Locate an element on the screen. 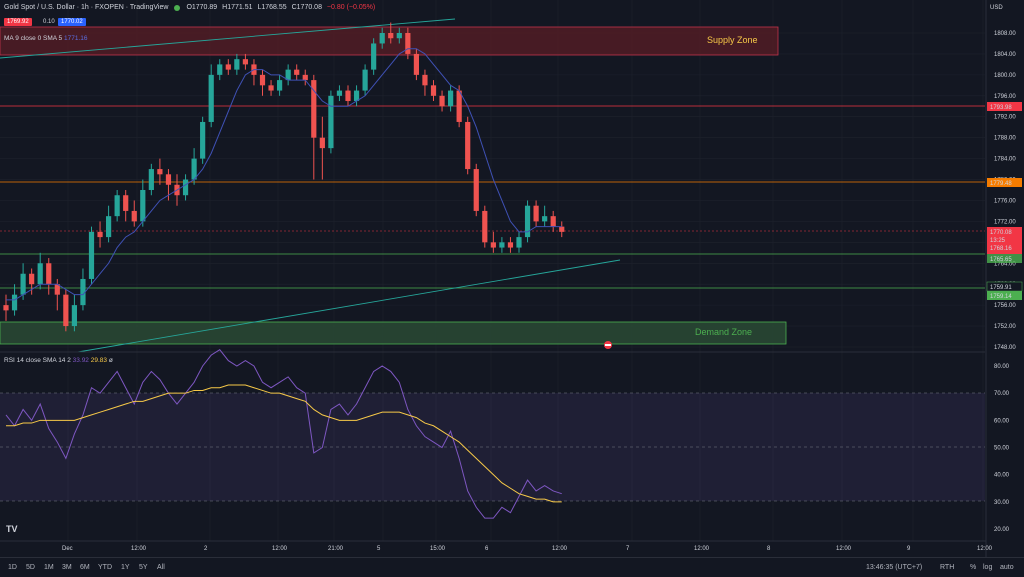 This screenshot has width=1024, height=577. auto-button: auto is located at coordinates (1007, 567).